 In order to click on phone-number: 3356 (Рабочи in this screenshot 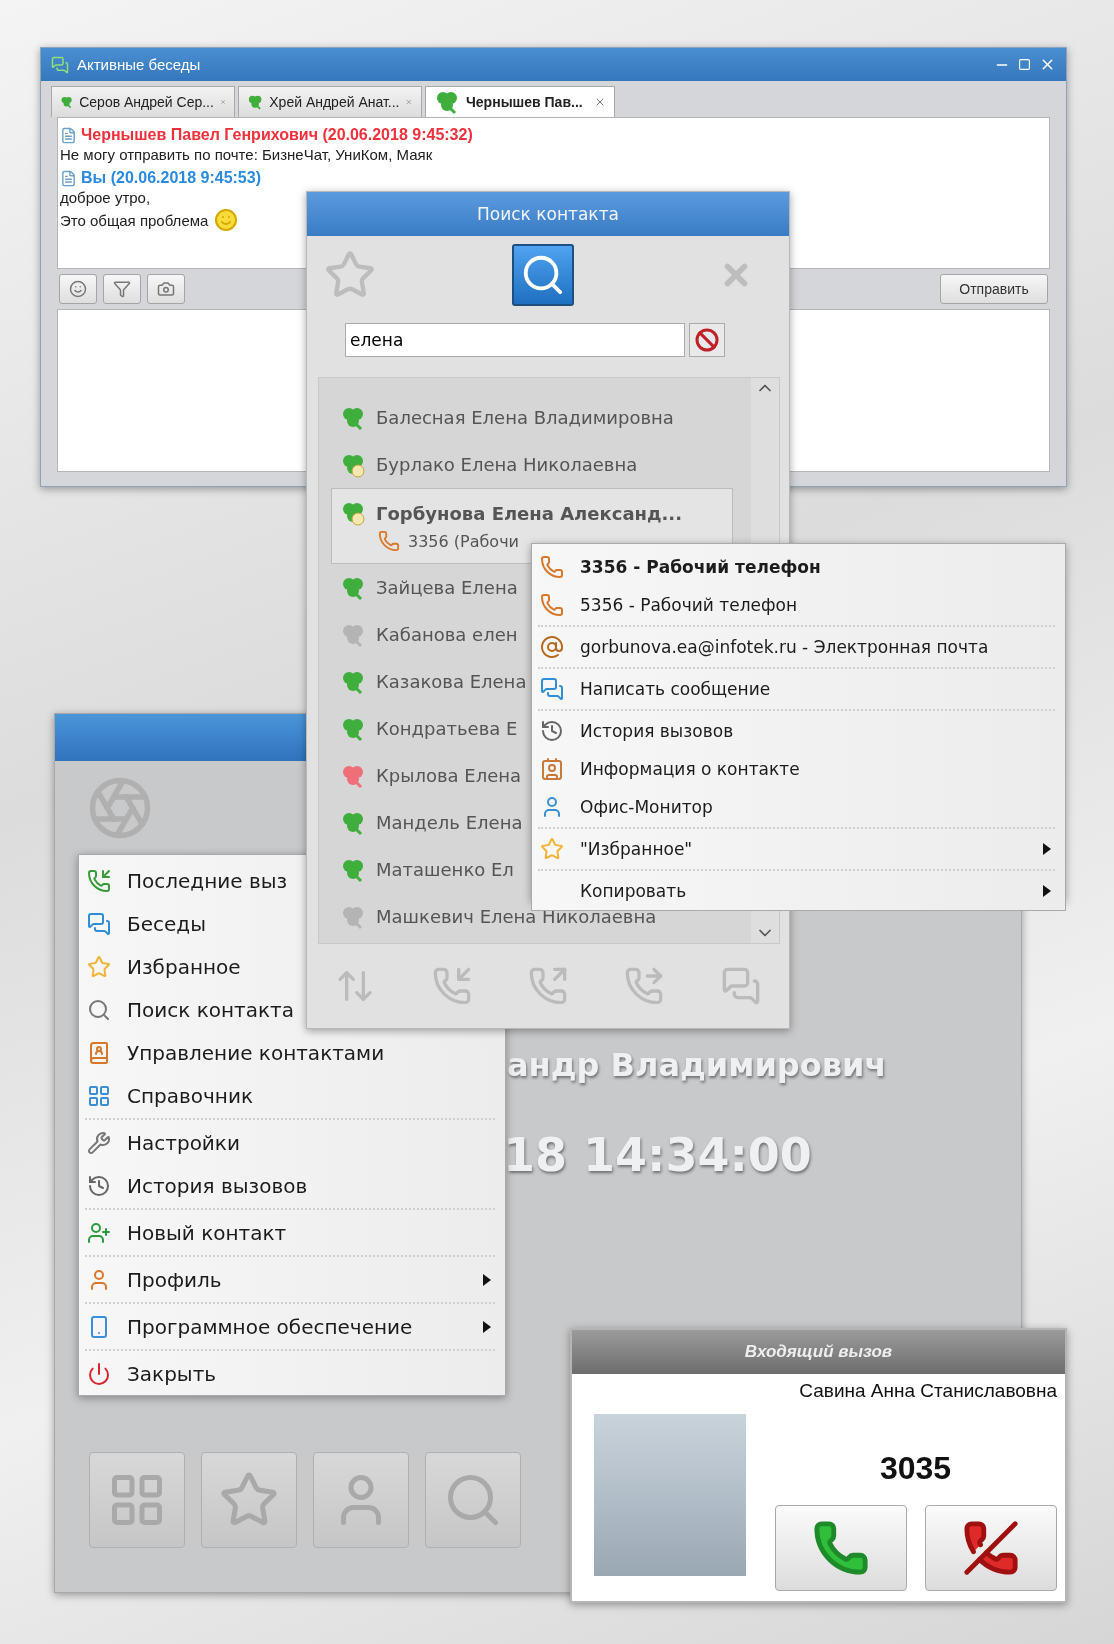, I will do `click(463, 541)`.